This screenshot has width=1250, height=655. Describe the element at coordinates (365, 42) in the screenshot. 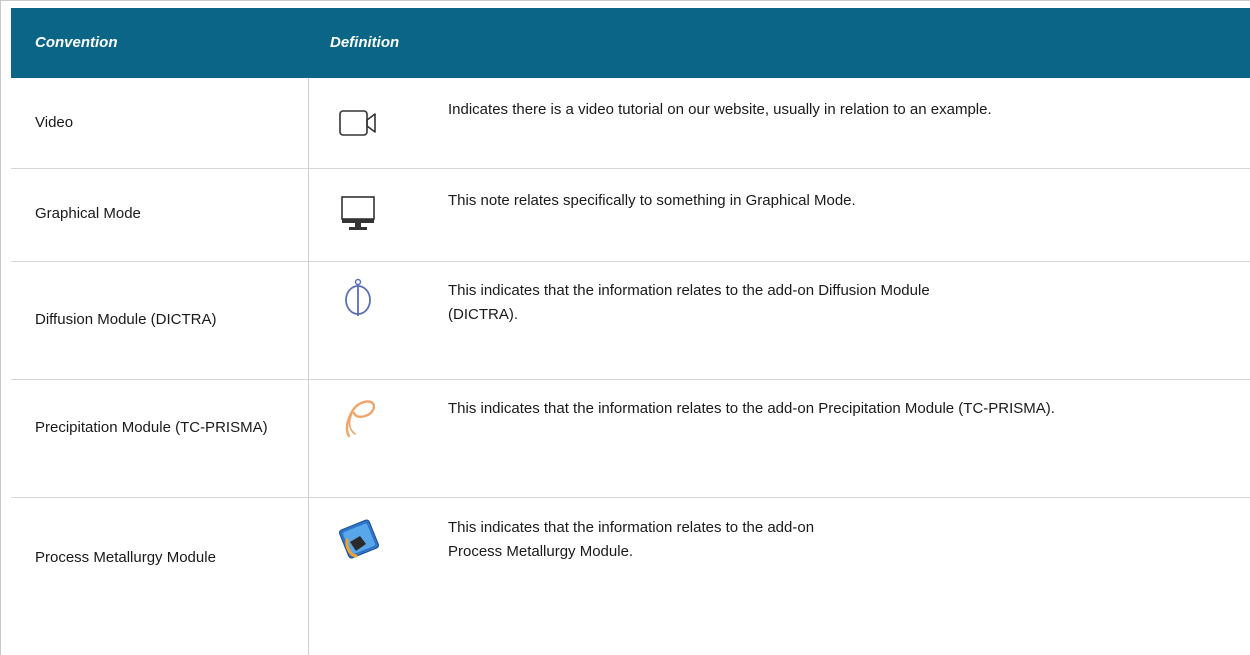

I see `header-definition: Definition` at that location.